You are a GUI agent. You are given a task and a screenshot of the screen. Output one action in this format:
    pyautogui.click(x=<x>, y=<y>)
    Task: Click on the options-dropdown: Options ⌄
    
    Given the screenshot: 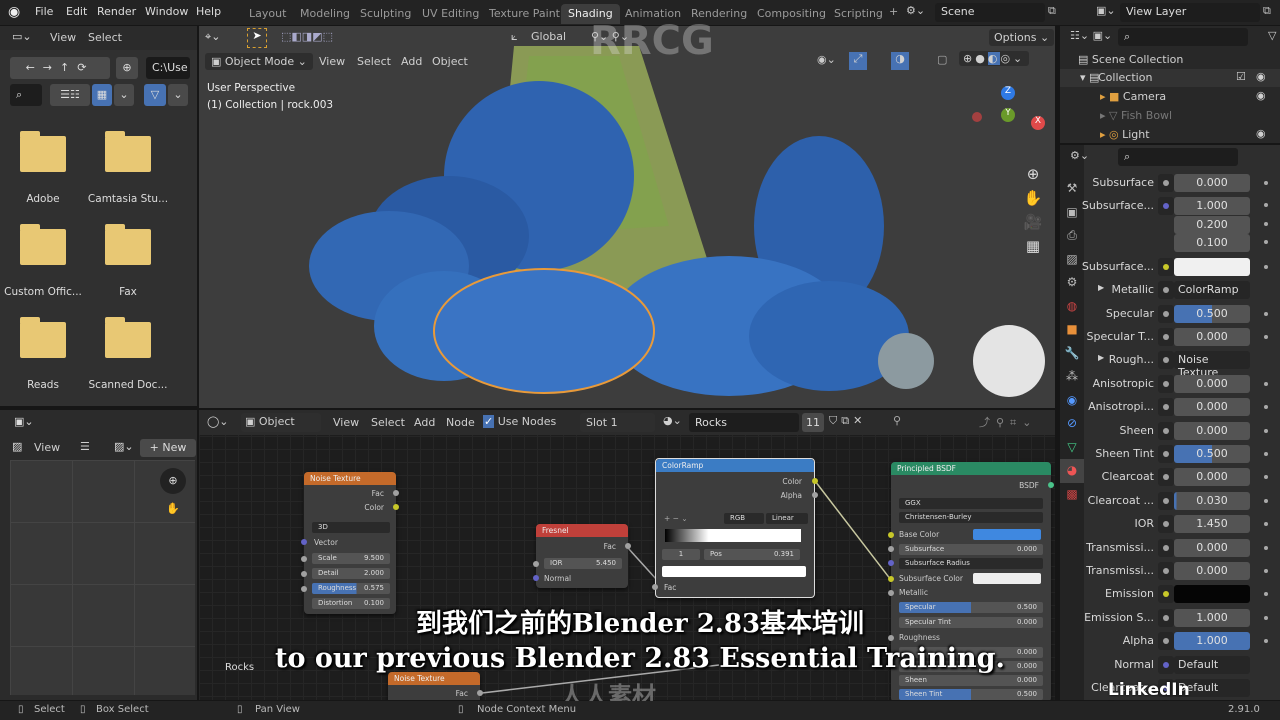 What is the action you would take?
    pyautogui.click(x=1022, y=37)
    